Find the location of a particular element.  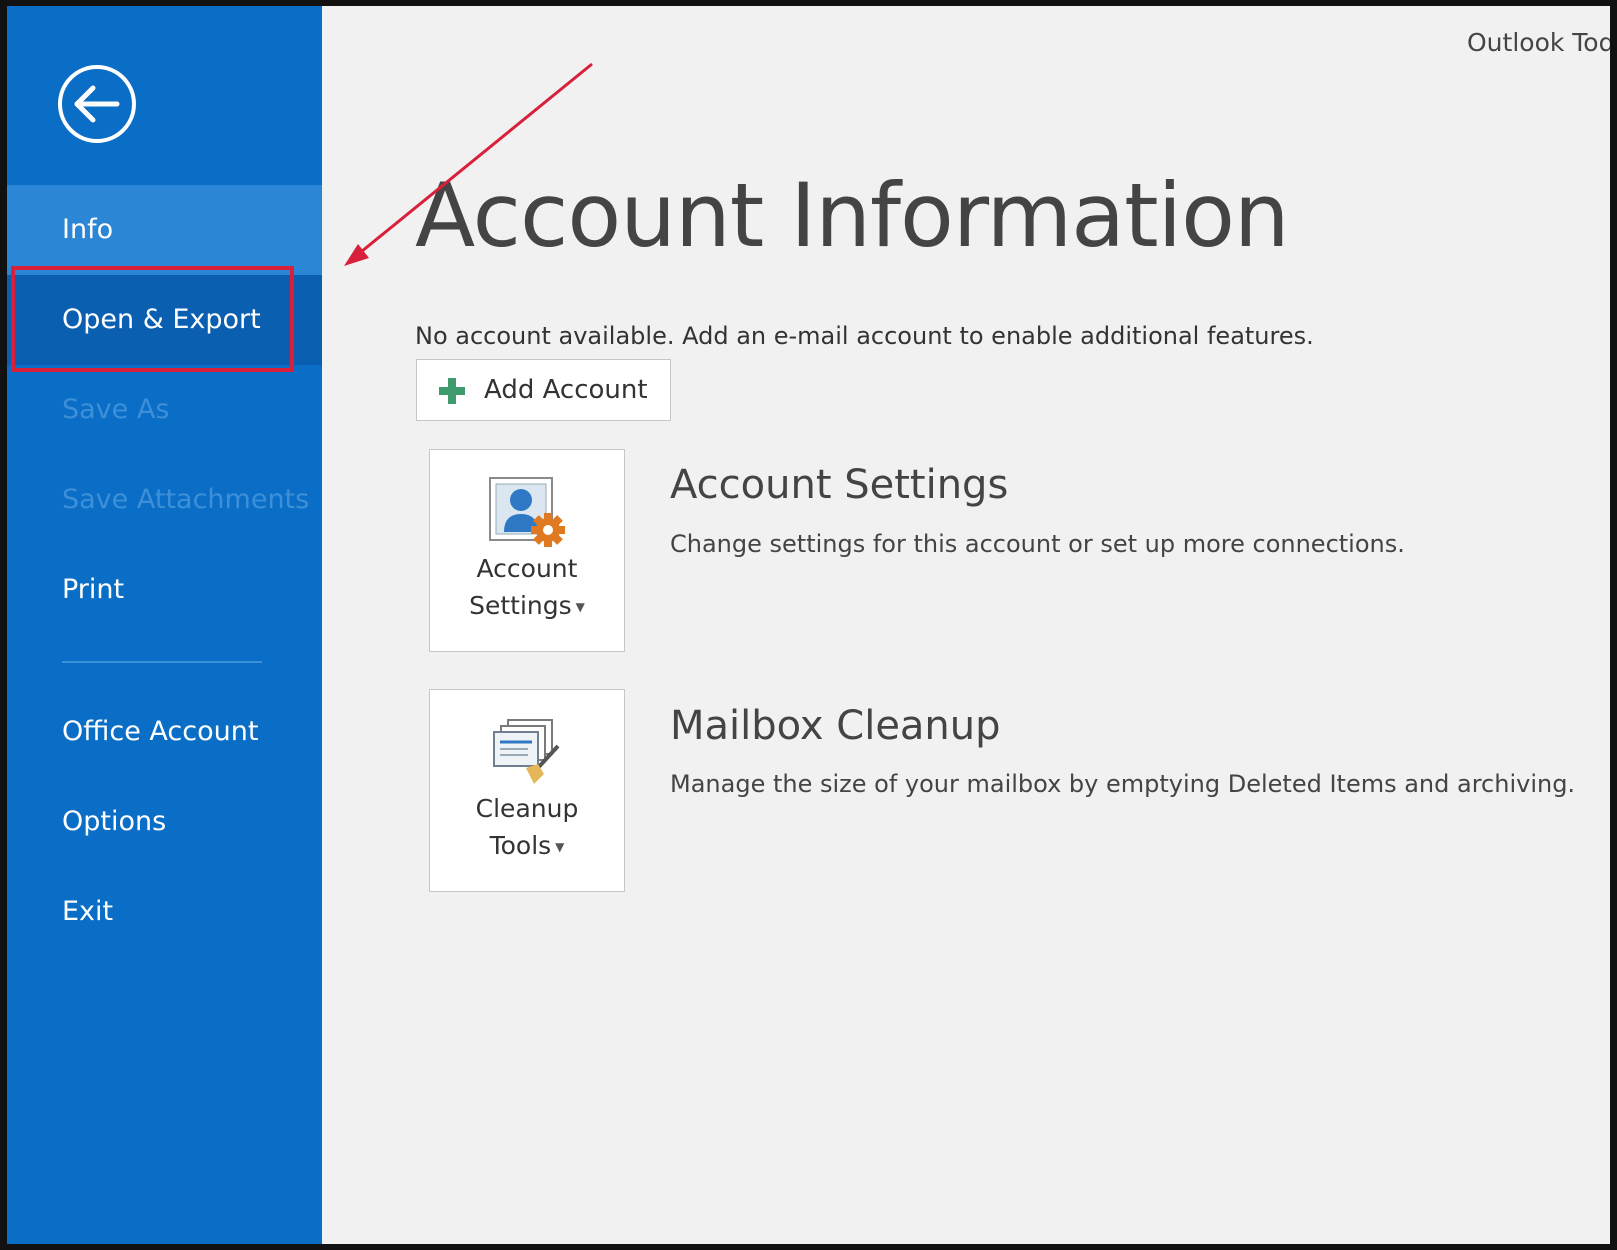

sidebar-item-save-attachments: Save Attachments is located at coordinates (186, 499).